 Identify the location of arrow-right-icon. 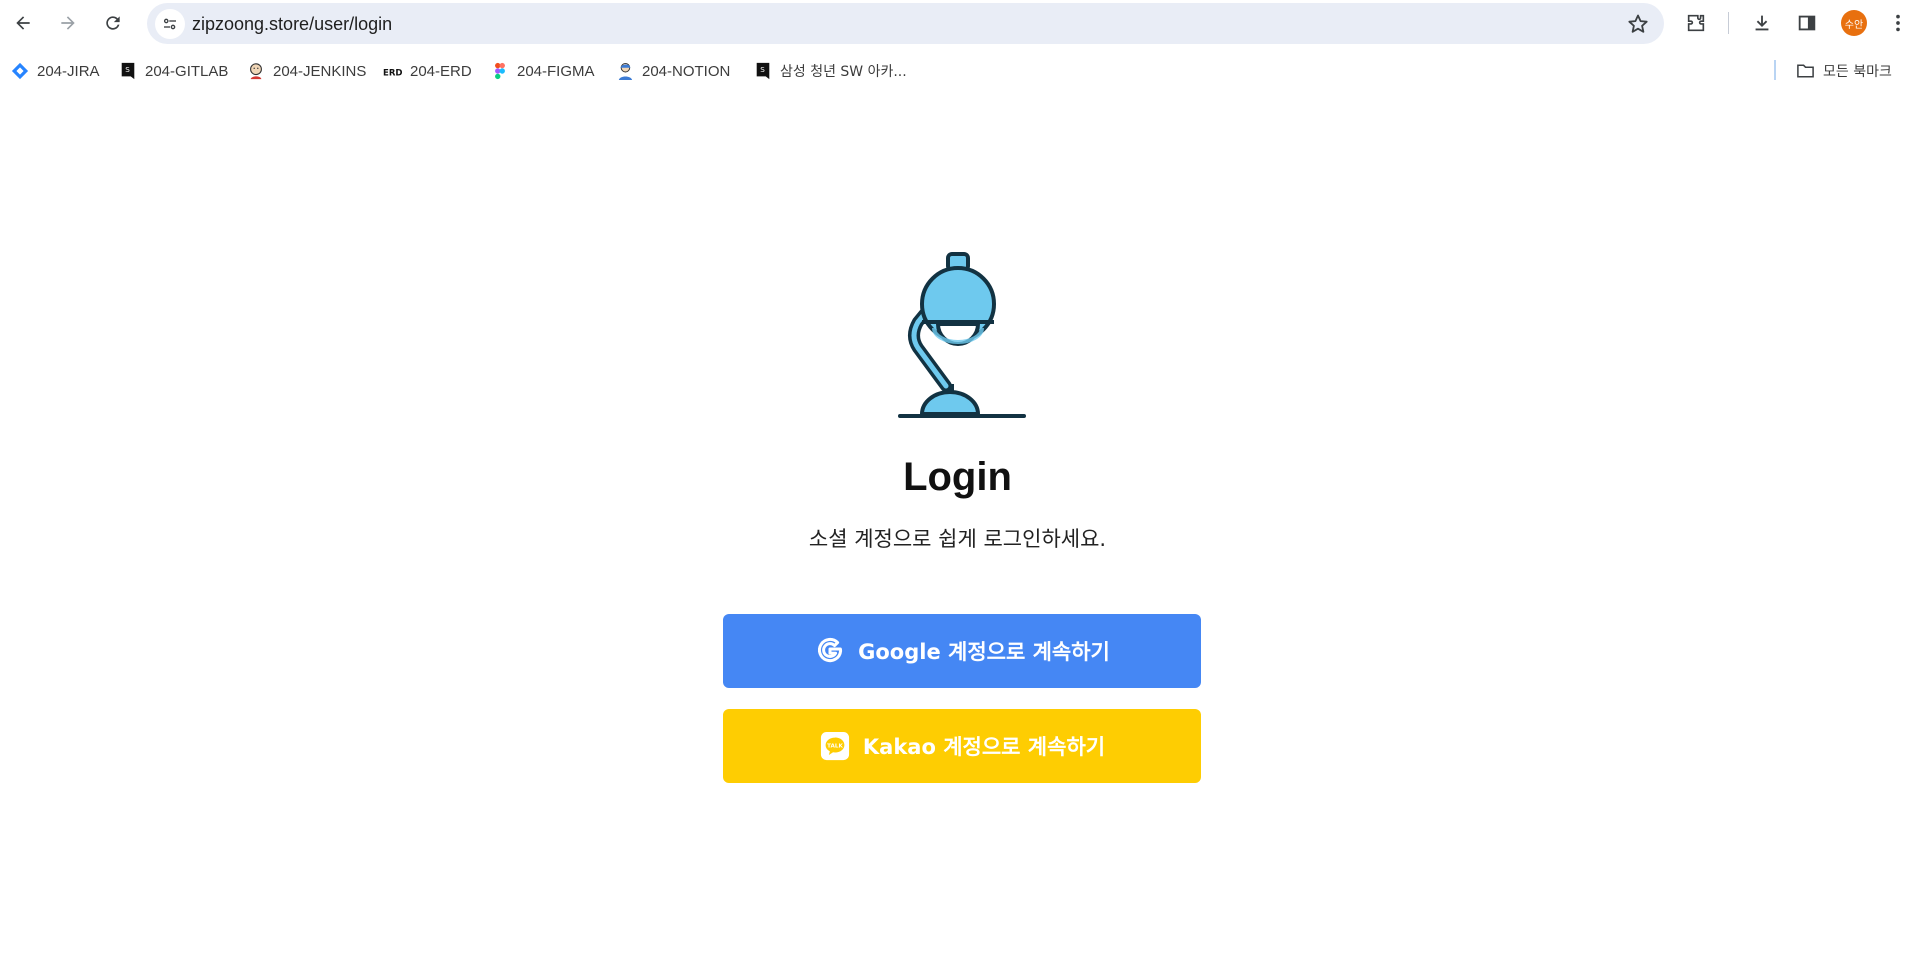
(68, 23).